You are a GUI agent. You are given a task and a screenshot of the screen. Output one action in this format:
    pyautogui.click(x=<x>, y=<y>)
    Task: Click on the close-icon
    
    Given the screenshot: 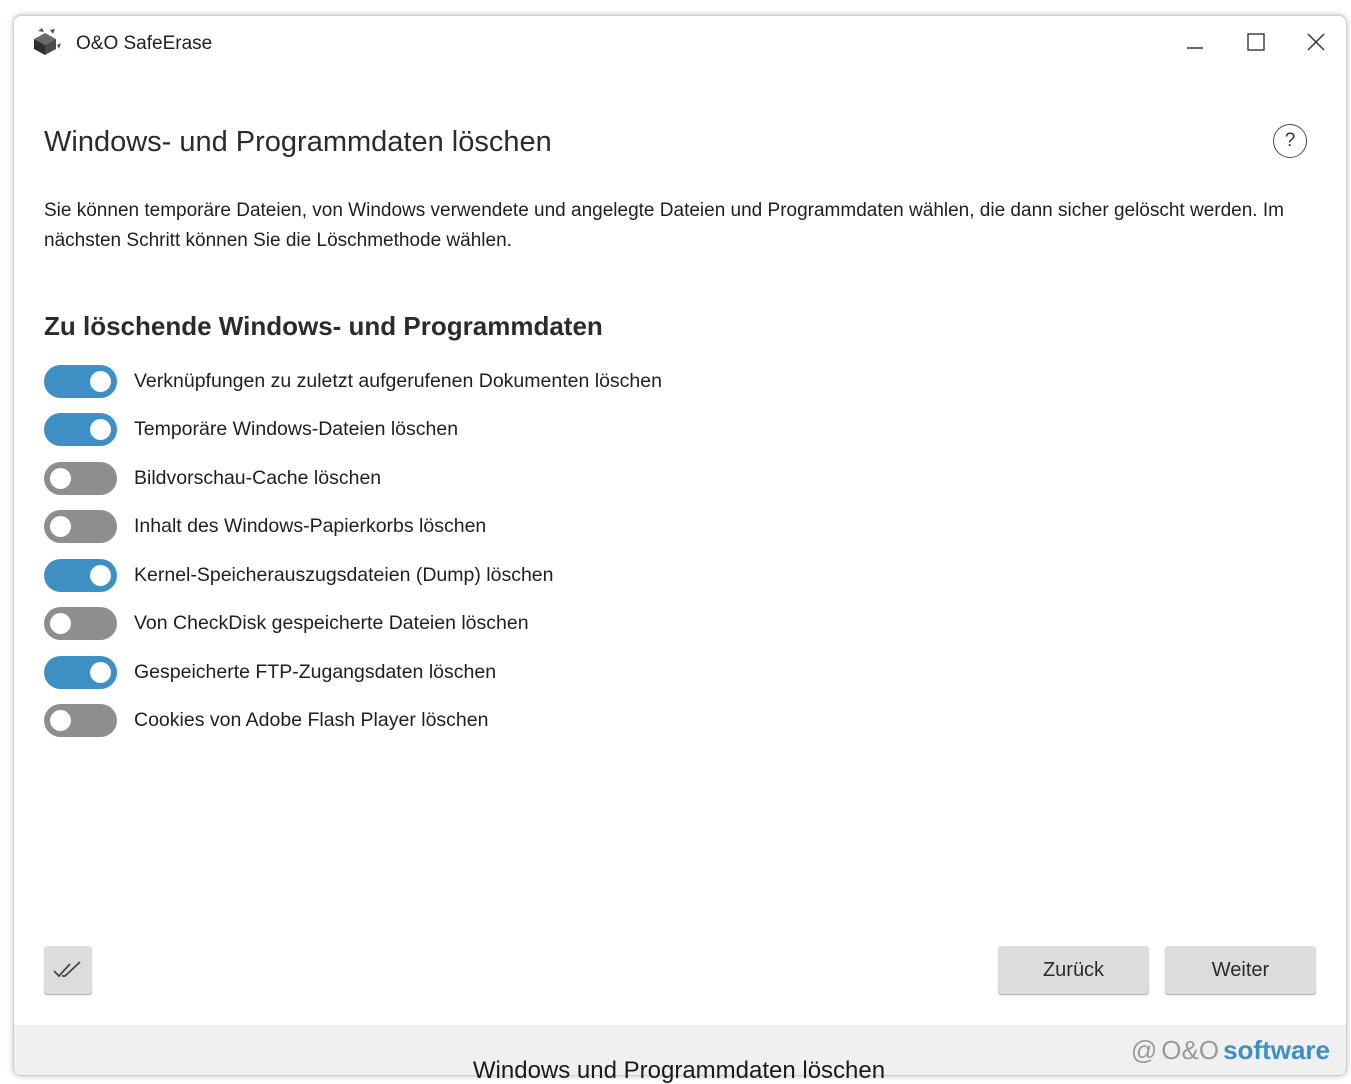 What is the action you would take?
    pyautogui.click(x=1316, y=42)
    